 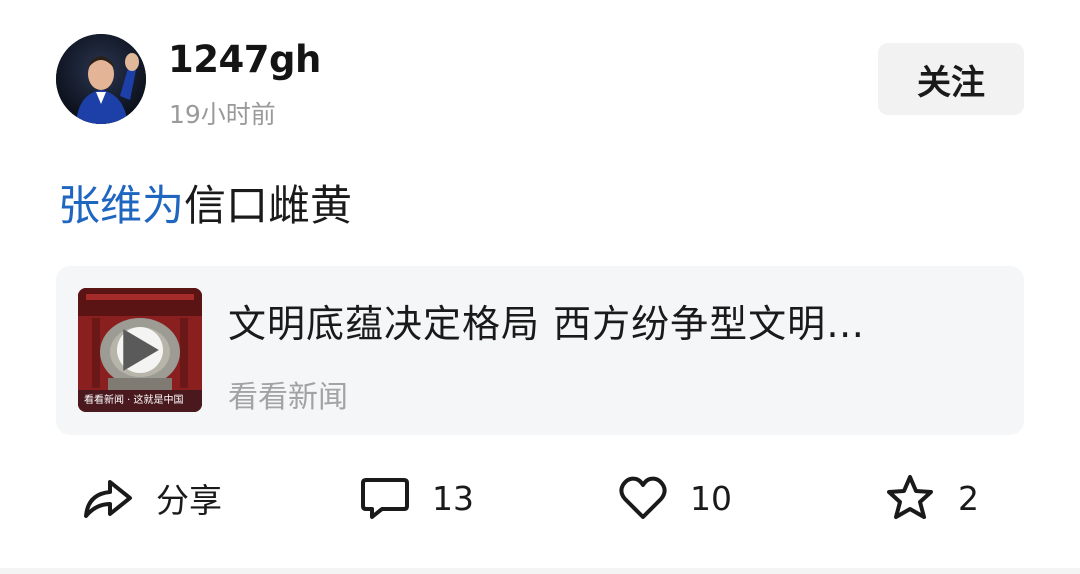 I want to click on post-divider, so click(x=540, y=571).